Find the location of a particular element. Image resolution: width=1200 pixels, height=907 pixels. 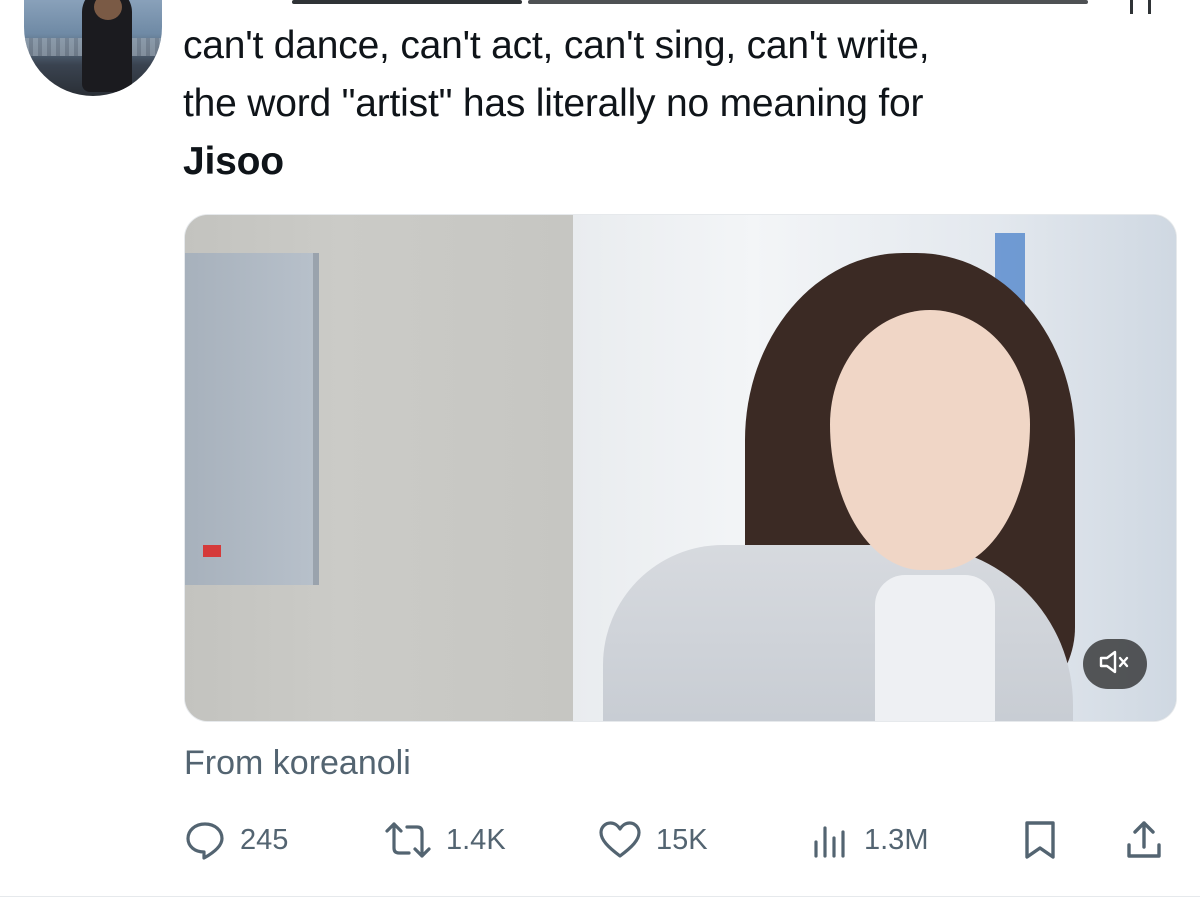

tweet-divider is located at coordinates (600, 896).